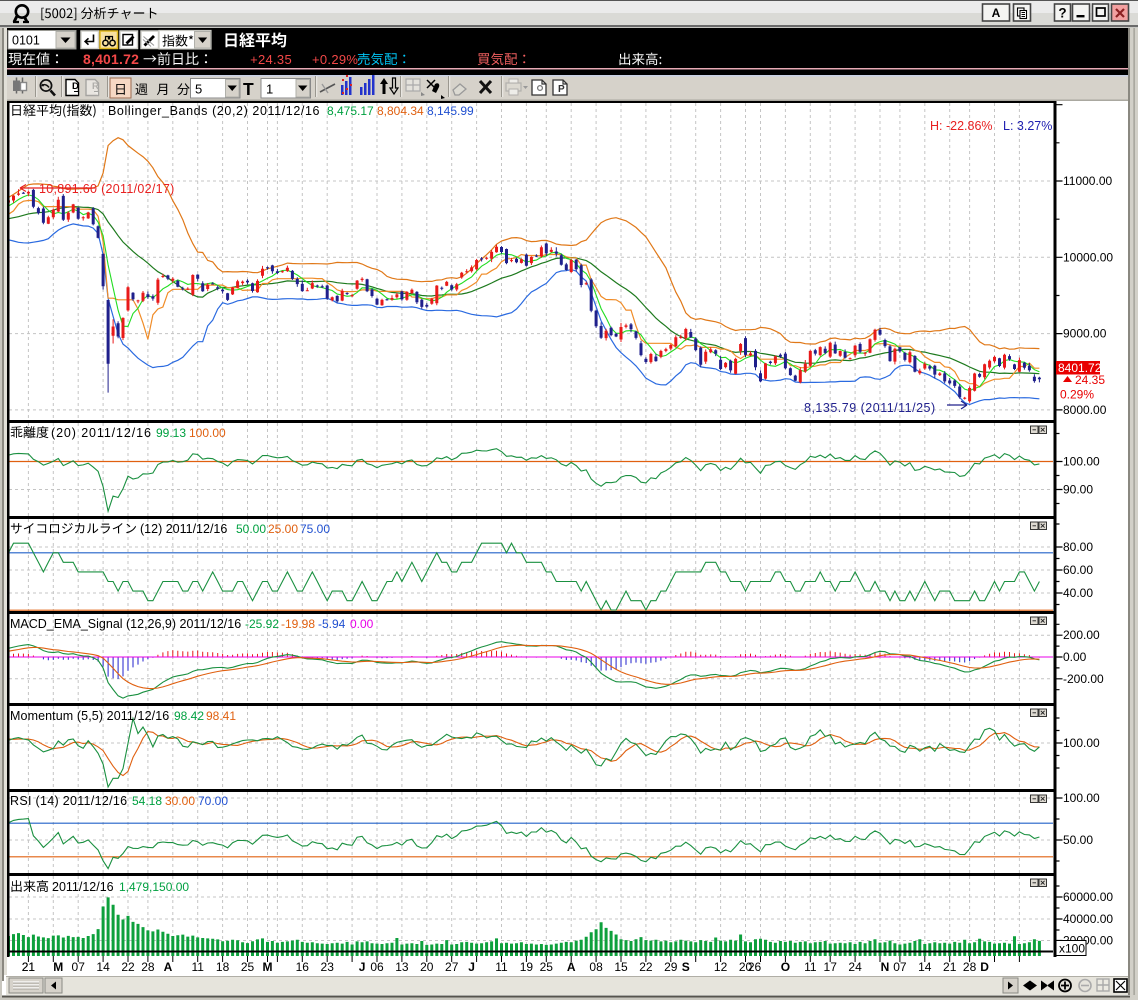 The image size is (1138, 1000). Describe the element at coordinates (335, 59) in the screenshot. I see `svg-text: +0.29%` at that location.